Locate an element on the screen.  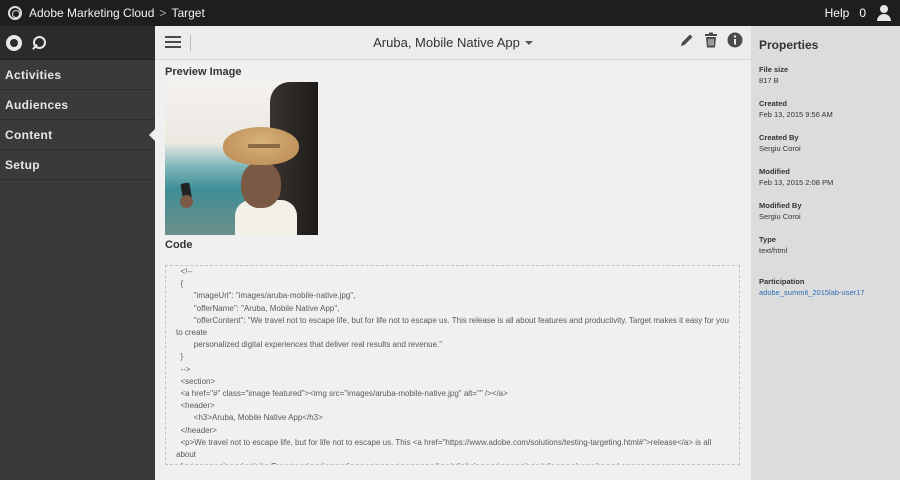
participation-link: adobe_summit_2015lab-user17 is located at coordinates (825, 293).